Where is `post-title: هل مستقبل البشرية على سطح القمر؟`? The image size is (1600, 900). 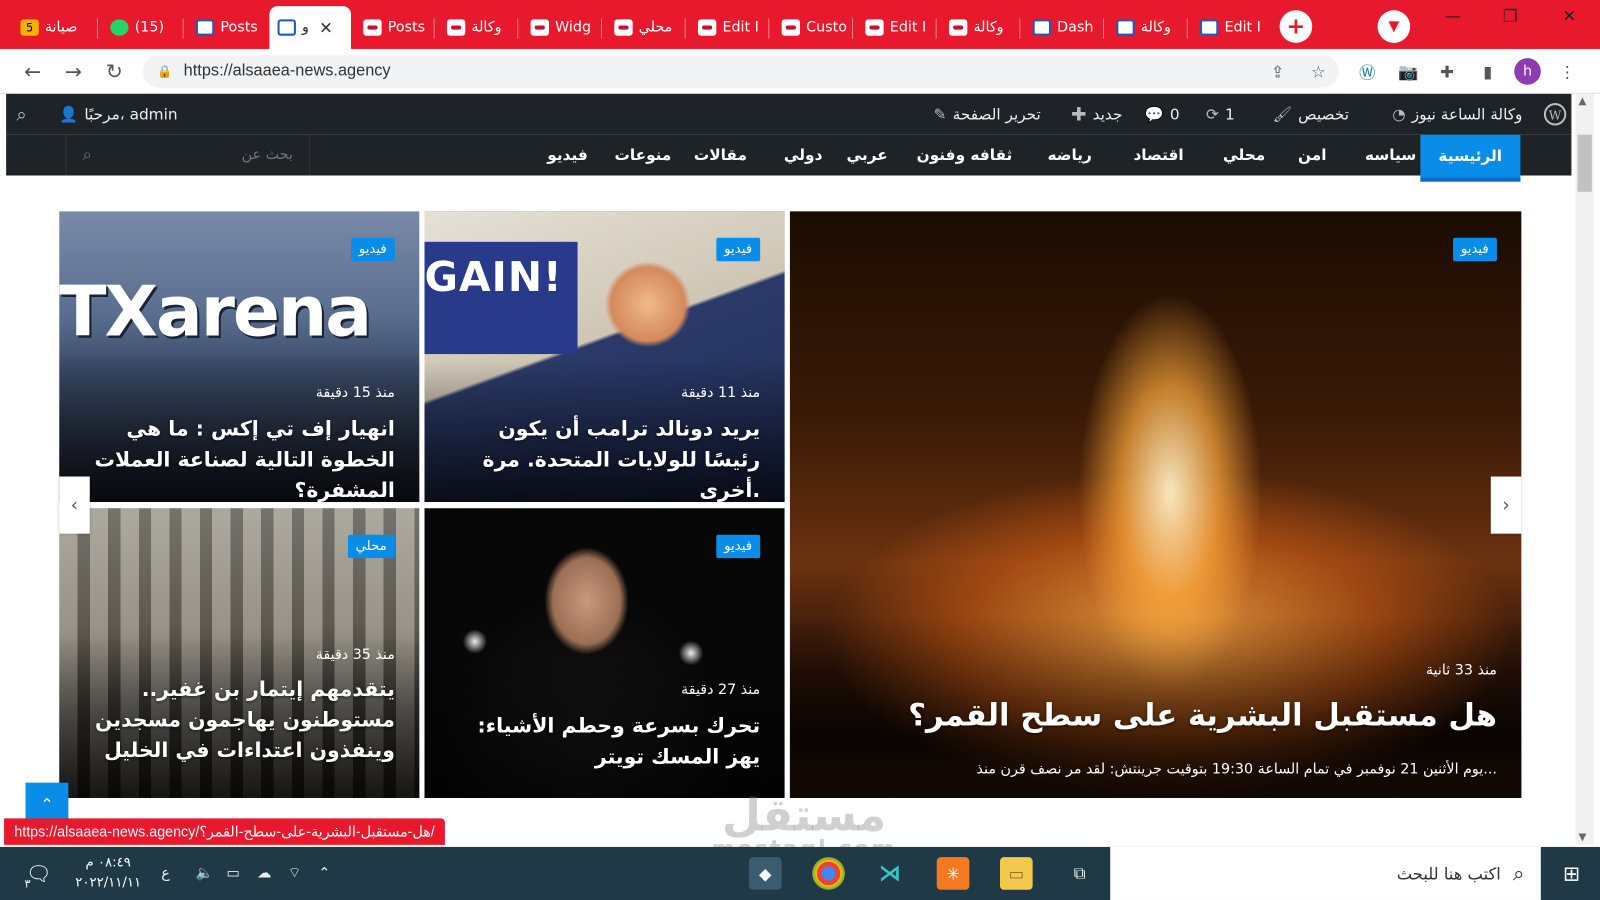
post-title: هل مستقبل البشرية على سطح القمر؟ is located at coordinates (1202, 716).